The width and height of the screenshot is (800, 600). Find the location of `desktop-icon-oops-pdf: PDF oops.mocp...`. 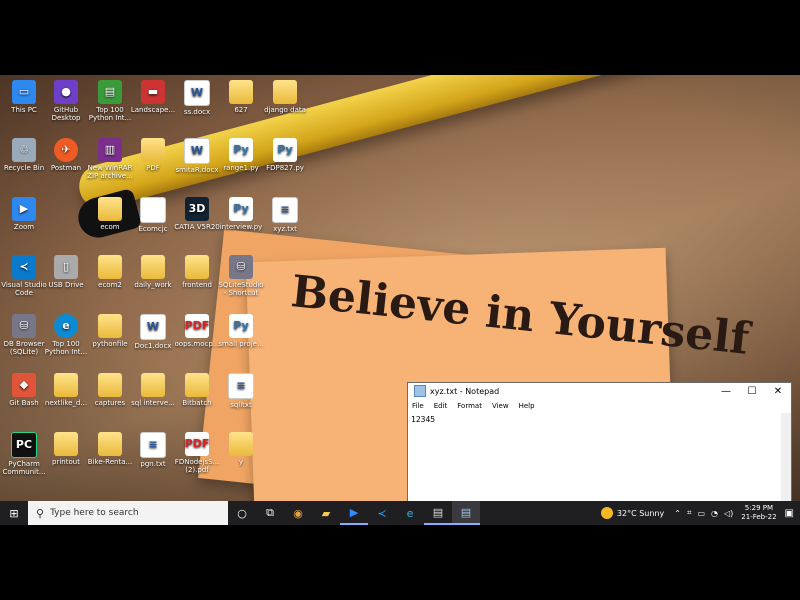

desktop-icon-oops-pdf: PDF oops.mocp... is located at coordinates (197, 331).